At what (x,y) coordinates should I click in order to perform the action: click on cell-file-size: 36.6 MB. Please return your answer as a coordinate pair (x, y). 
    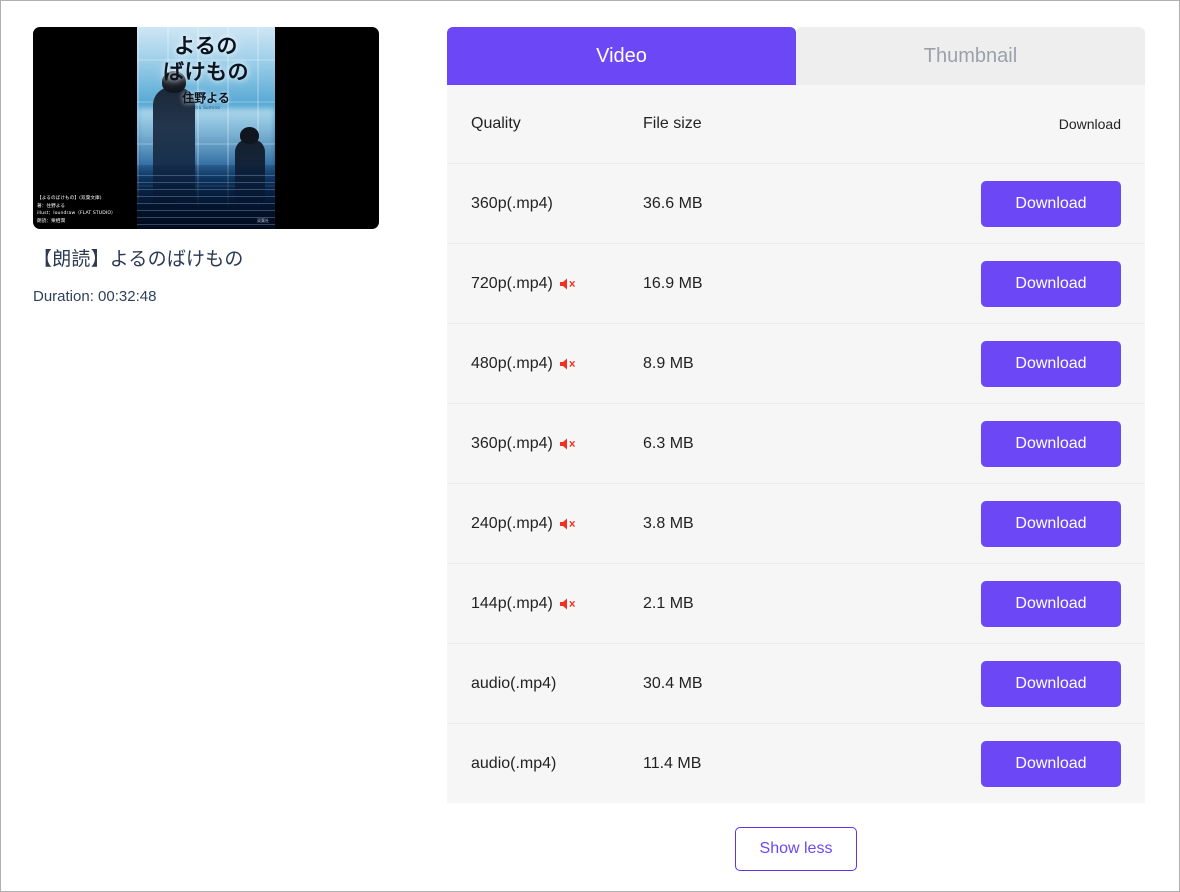
    Looking at the image, I should click on (797, 204).